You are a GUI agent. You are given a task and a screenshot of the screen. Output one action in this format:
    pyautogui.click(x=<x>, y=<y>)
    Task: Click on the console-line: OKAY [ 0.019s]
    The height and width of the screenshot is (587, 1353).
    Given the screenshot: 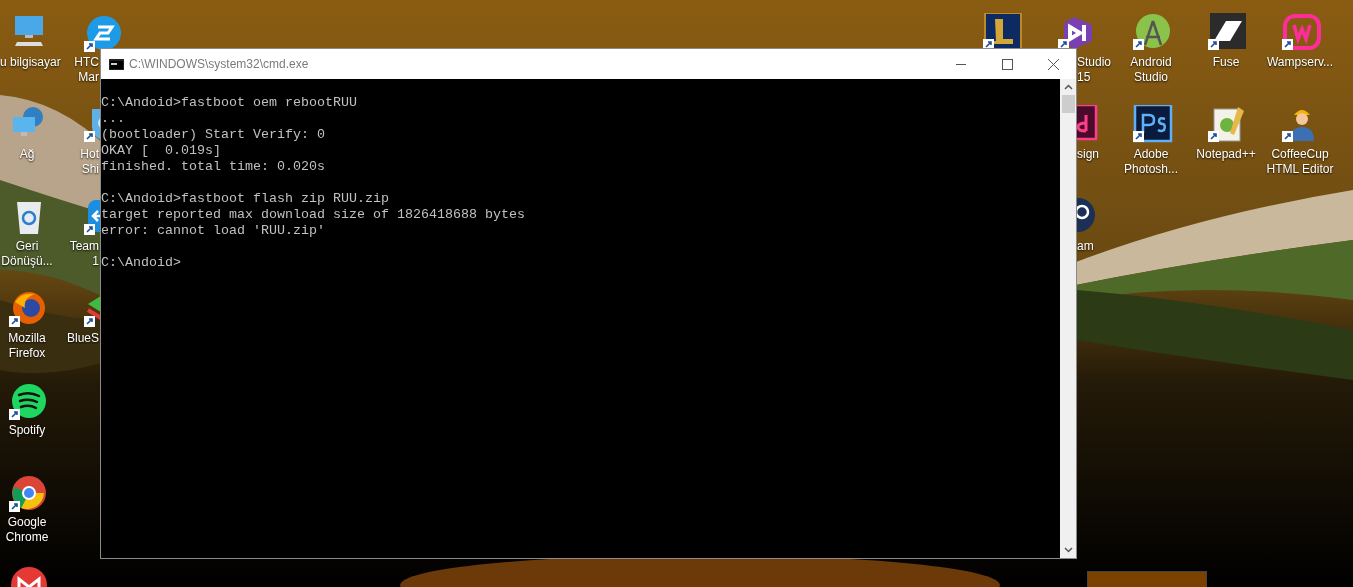 What is the action you would take?
    pyautogui.click(x=161, y=151)
    